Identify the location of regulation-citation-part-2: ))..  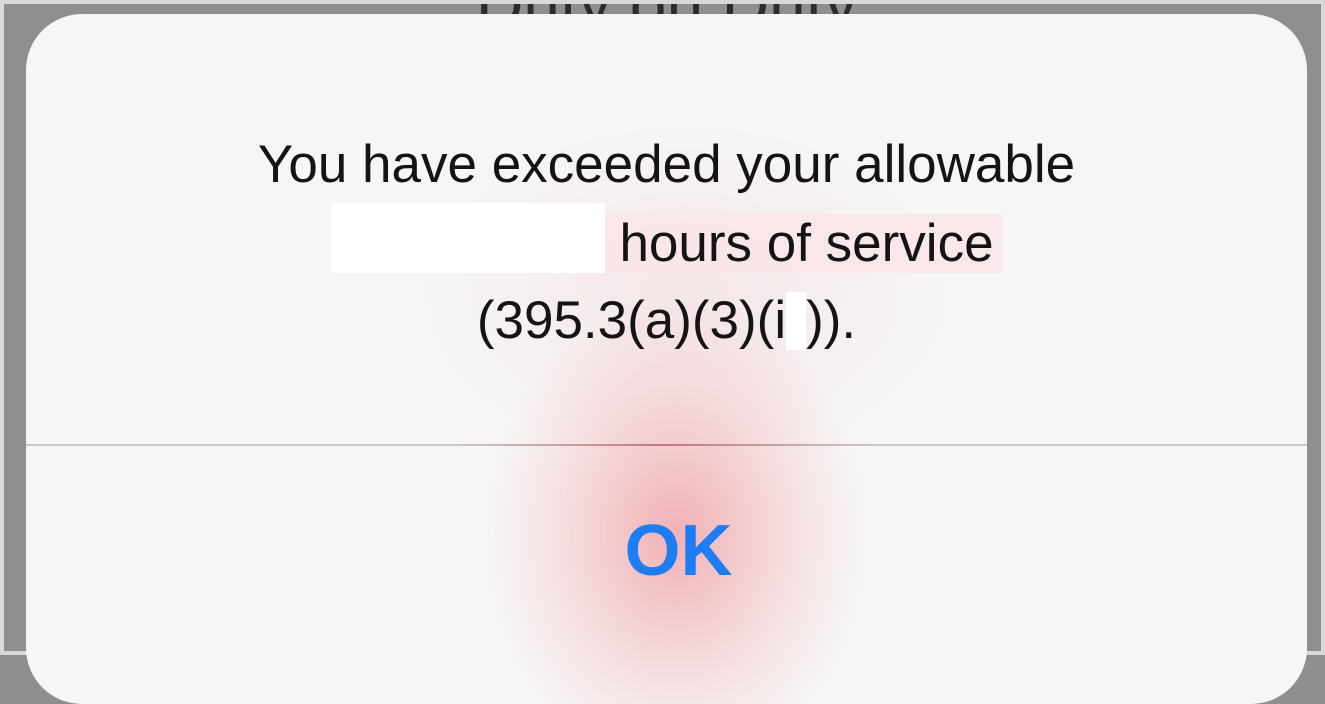
(831, 320).